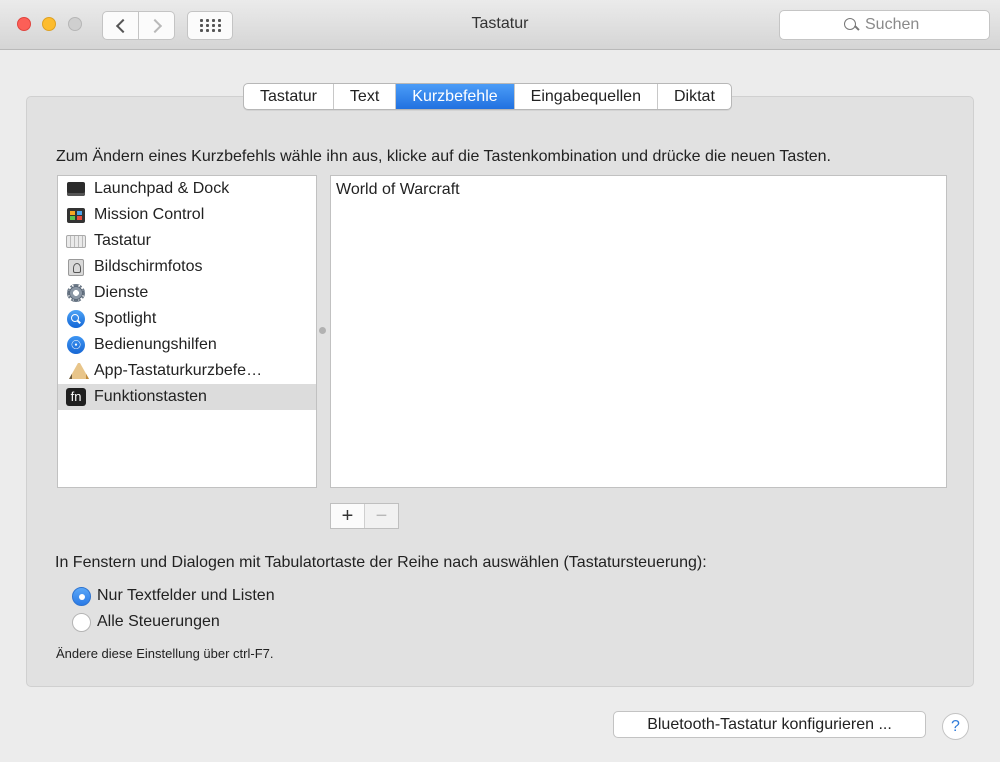  What do you see at coordinates (162, 188) in the screenshot?
I see `category-label: Launchpad & Dock` at bounding box center [162, 188].